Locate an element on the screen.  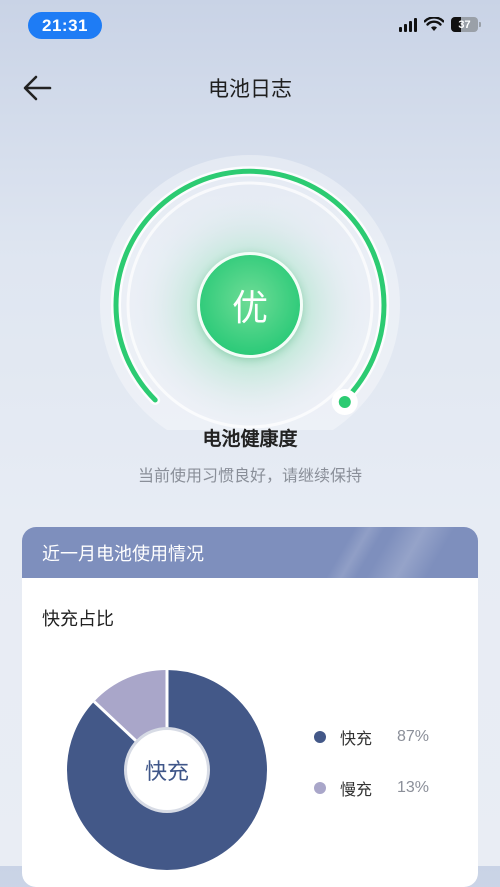
legend-value: 13% is located at coordinates (413, 787).